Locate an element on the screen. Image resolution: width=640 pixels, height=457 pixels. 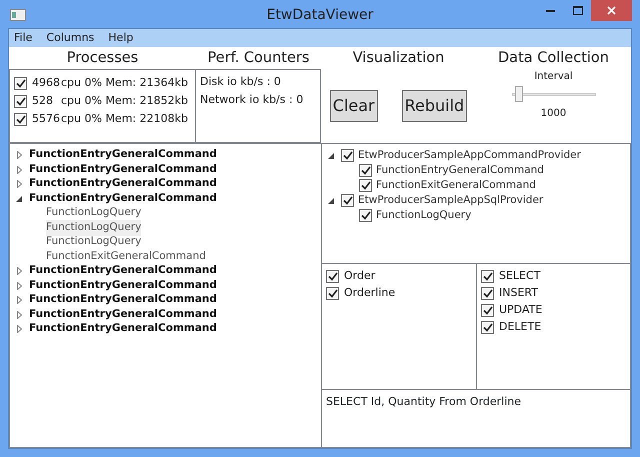
close-icon is located at coordinates (611, 10).